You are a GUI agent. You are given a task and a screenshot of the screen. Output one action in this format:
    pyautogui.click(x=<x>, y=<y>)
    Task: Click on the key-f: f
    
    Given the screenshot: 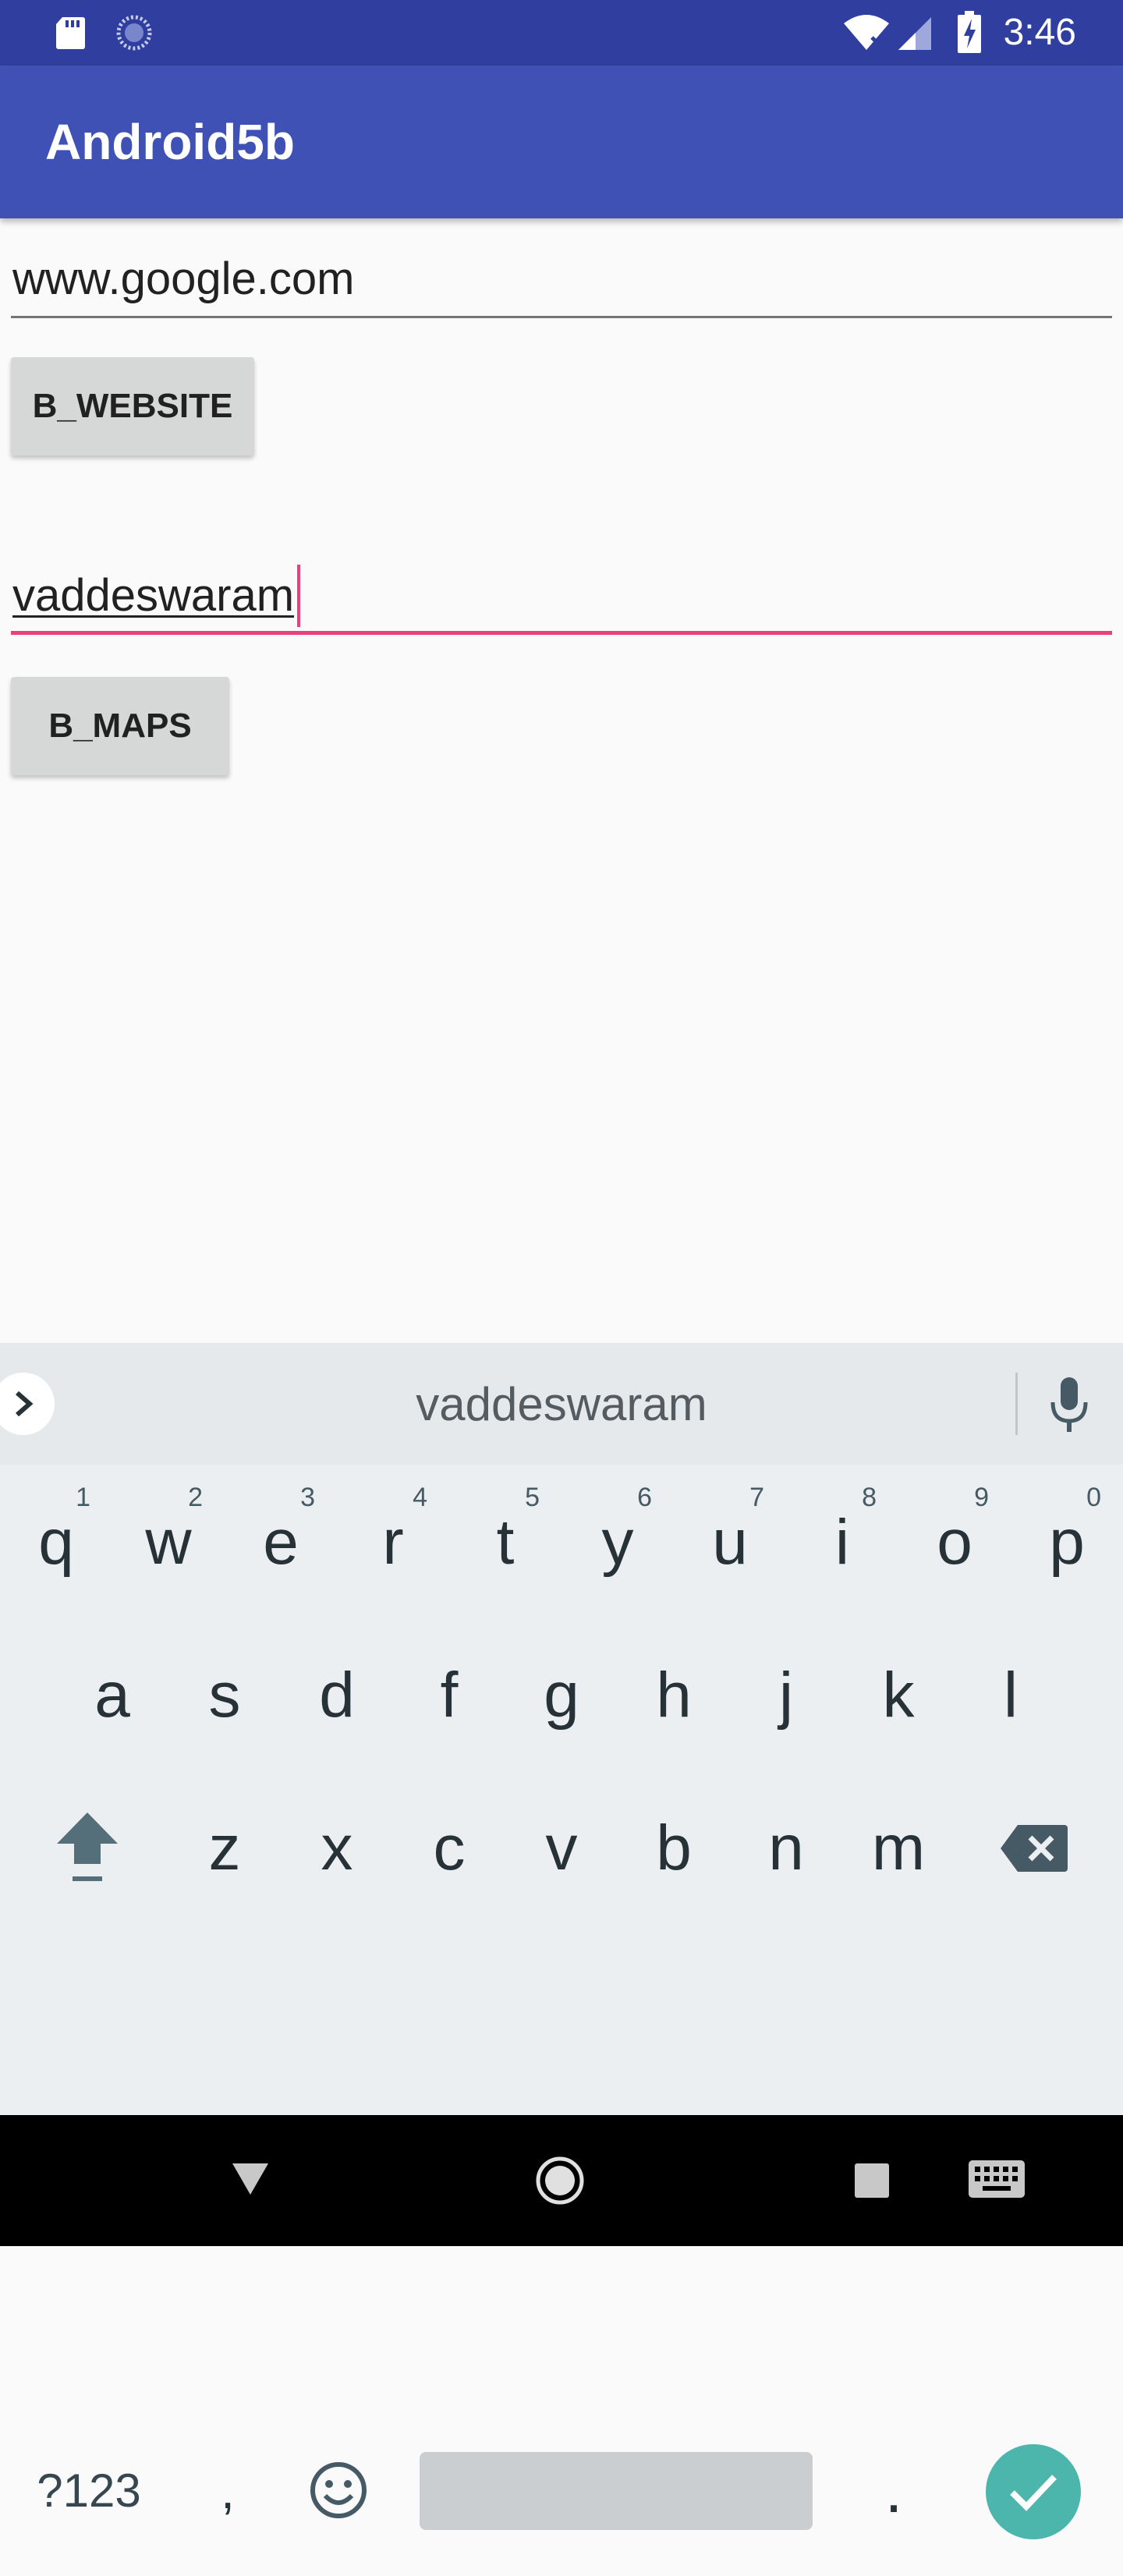 What is the action you would take?
    pyautogui.click(x=449, y=1695)
    